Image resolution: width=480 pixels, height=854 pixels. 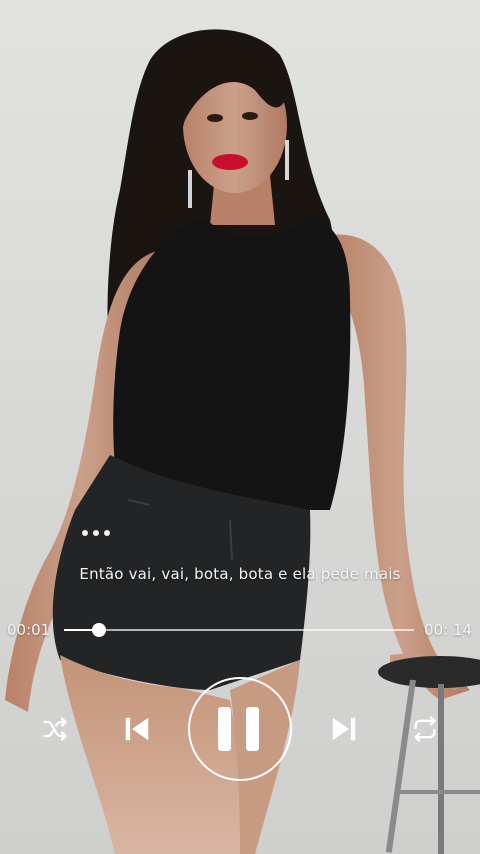 I want to click on previous-button, so click(x=137, y=729).